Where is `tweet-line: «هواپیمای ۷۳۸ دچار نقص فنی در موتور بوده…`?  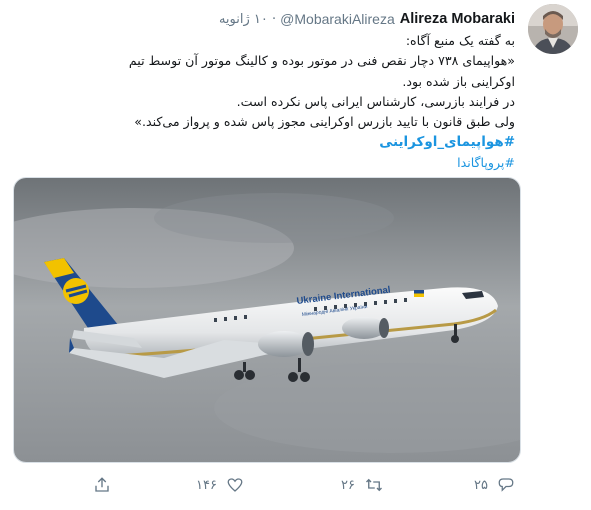 tweet-line: «هواپیمای ۷۳۸ دچار نقص فنی در موتور بوده… is located at coordinates (321, 61).